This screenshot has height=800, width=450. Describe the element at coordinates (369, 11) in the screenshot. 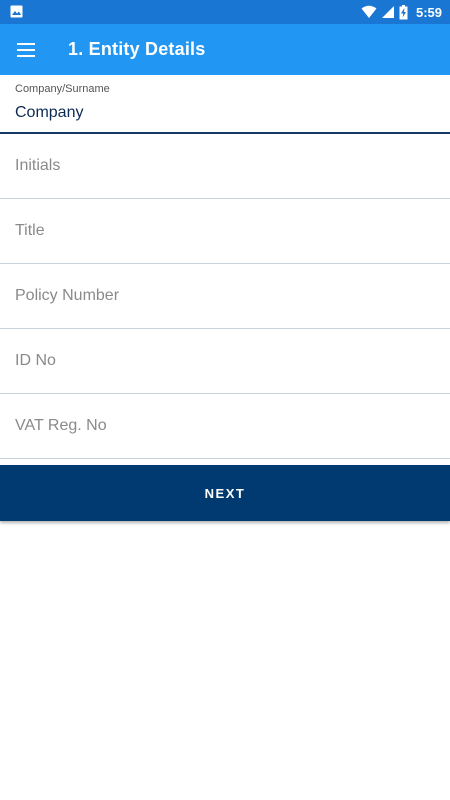

I see `wifi-icon` at that location.